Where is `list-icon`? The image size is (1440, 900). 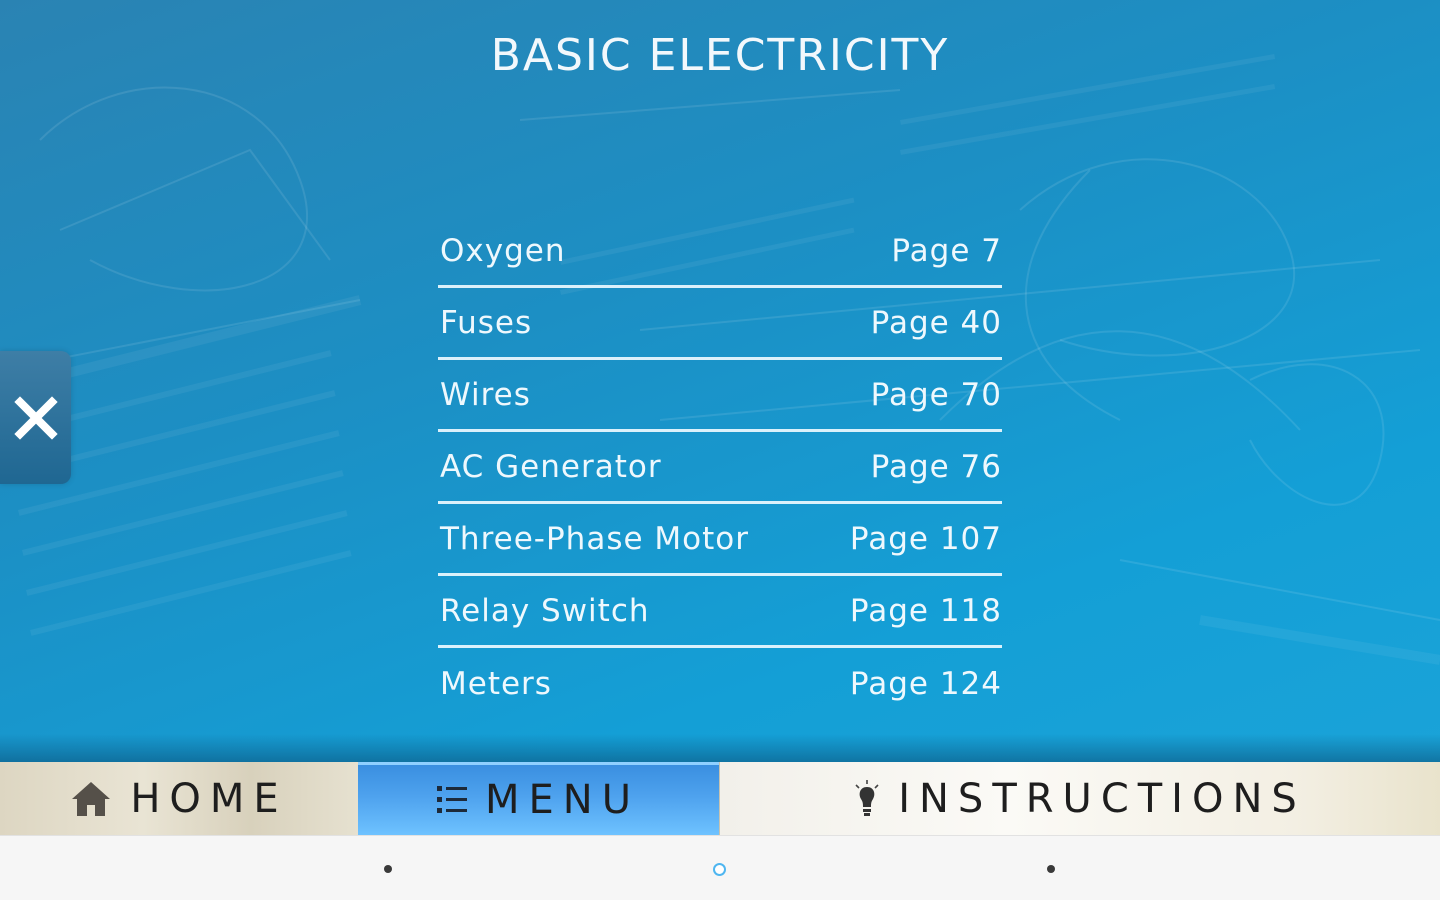
list-icon is located at coordinates (452, 800).